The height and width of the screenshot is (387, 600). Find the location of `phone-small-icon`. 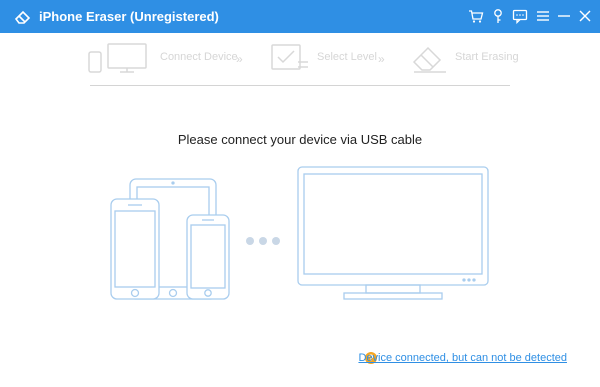

phone-small-icon is located at coordinates (208, 257).